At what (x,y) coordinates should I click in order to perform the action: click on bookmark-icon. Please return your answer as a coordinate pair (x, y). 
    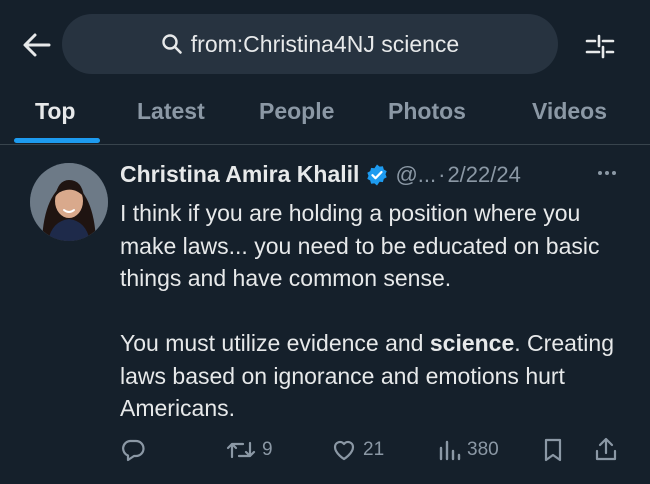
    Looking at the image, I should click on (553, 450).